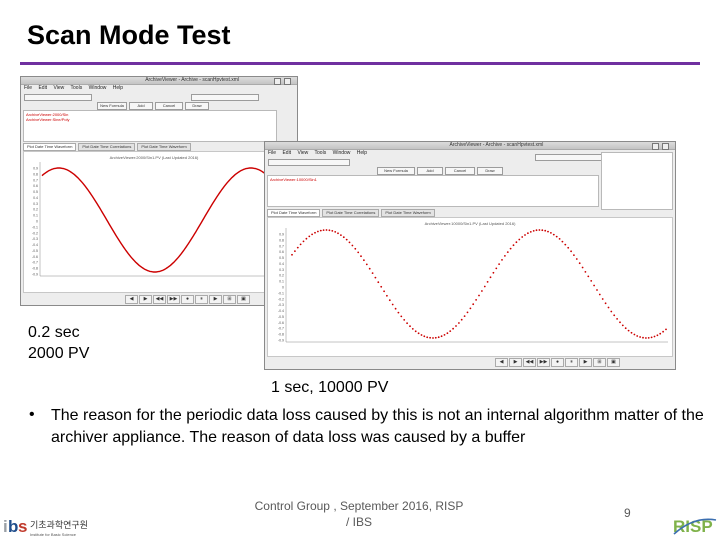 This screenshot has height=540, width=720. I want to click on y-tick-label: 0.2, so click(281, 276).